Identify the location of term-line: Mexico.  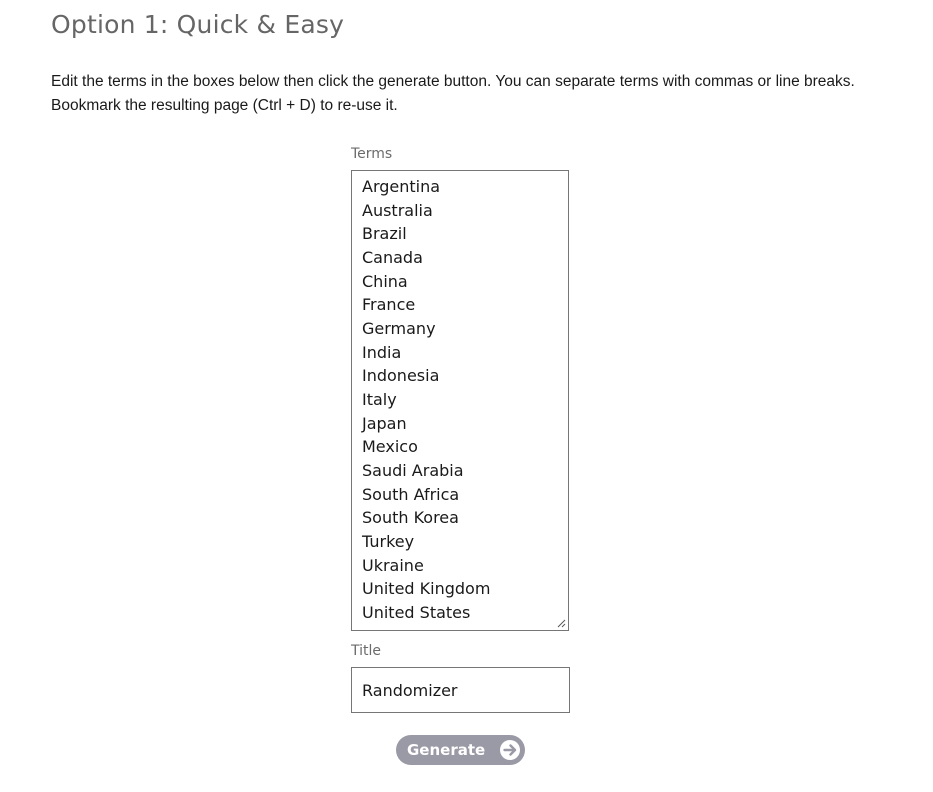
(390, 447).